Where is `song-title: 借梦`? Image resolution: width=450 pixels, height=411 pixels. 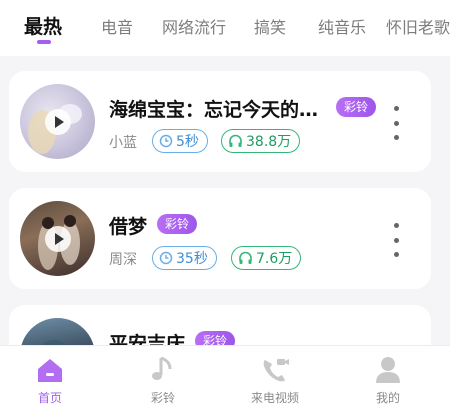 song-title: 借梦 is located at coordinates (128, 227).